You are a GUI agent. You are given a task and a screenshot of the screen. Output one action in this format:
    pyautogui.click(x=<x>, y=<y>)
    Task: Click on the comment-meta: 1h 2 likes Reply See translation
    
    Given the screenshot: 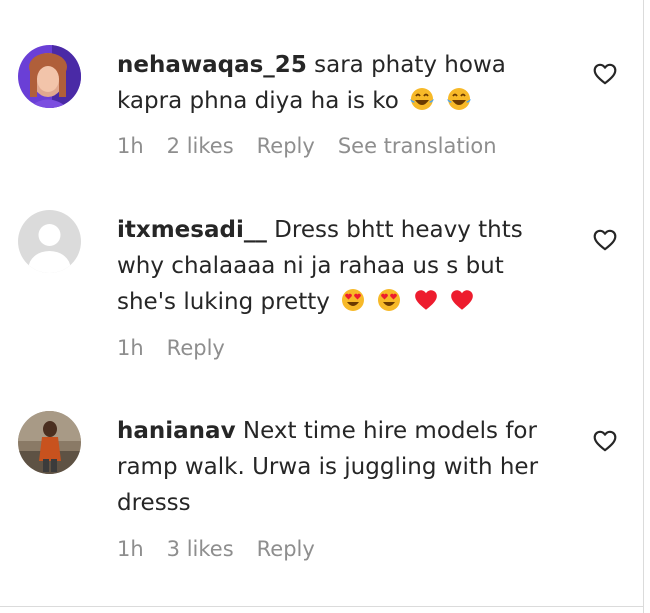 What is the action you would take?
    pyautogui.click(x=307, y=146)
    